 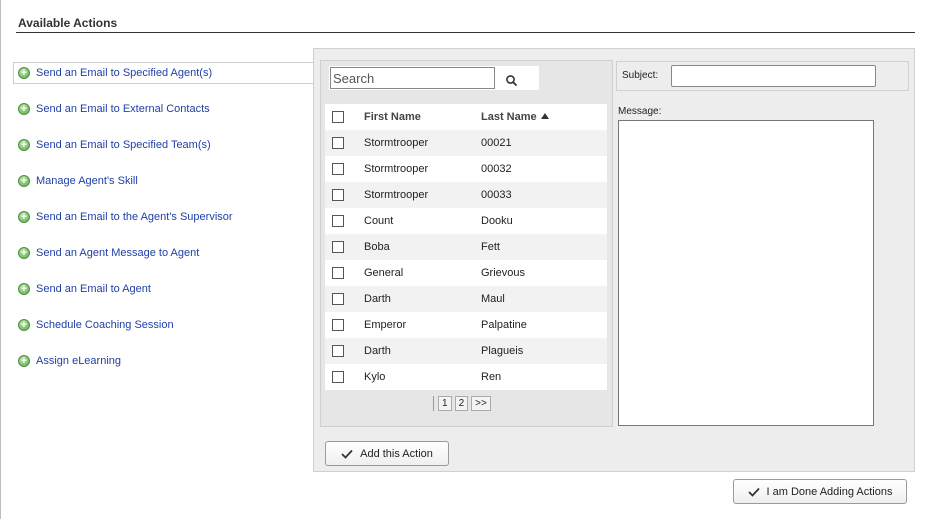 I want to click on action-item: + Send an Email to External Contacts, so click(x=164, y=109).